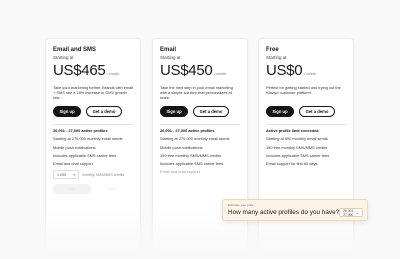 The height and width of the screenshot is (259, 400). I want to click on sms-credits-value: 1,250, so click(61, 174).